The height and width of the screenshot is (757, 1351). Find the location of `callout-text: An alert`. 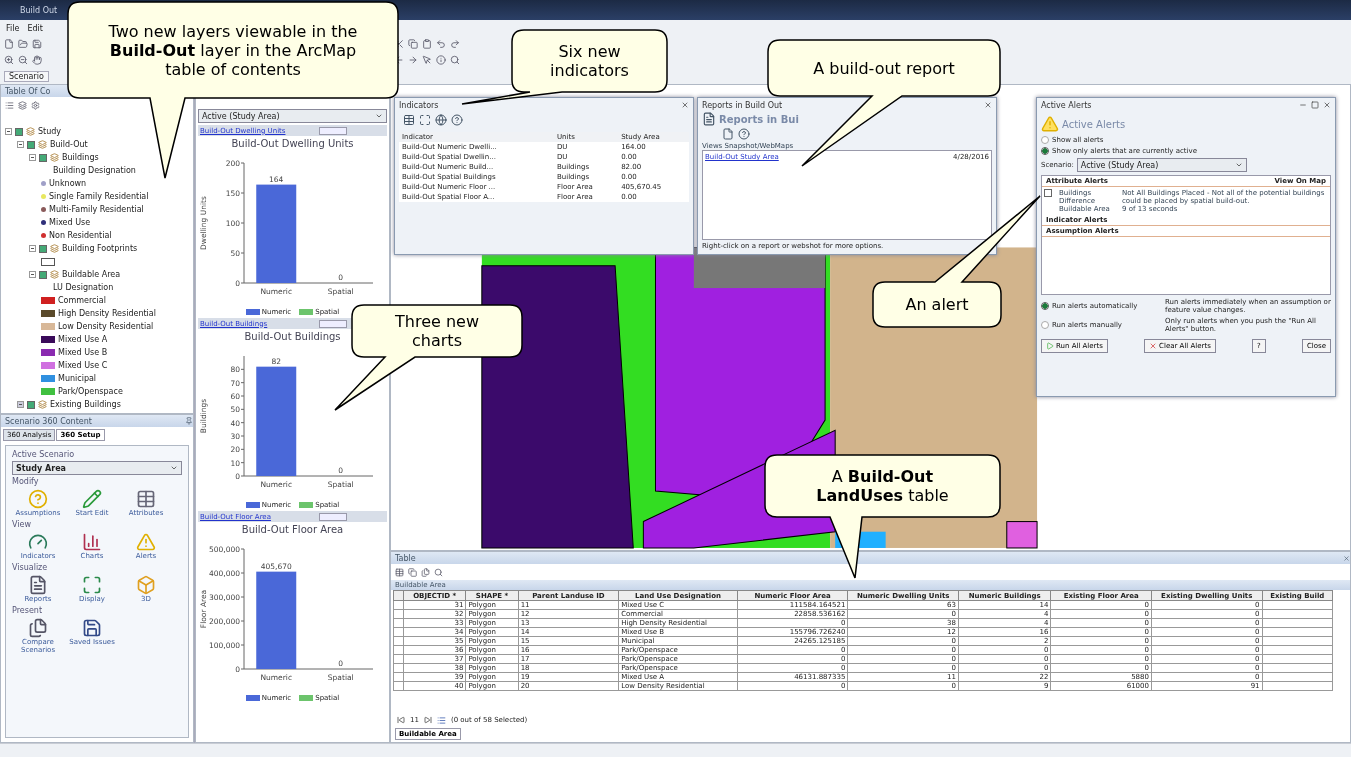

callout-text: An alert is located at coordinates (937, 304).